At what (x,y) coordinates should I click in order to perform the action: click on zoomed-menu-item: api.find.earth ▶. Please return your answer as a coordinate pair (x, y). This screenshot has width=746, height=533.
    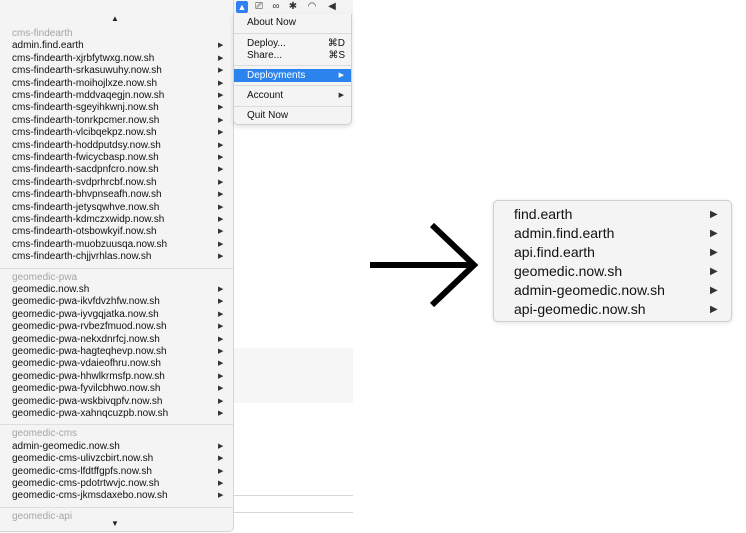
    Looking at the image, I should click on (612, 252).